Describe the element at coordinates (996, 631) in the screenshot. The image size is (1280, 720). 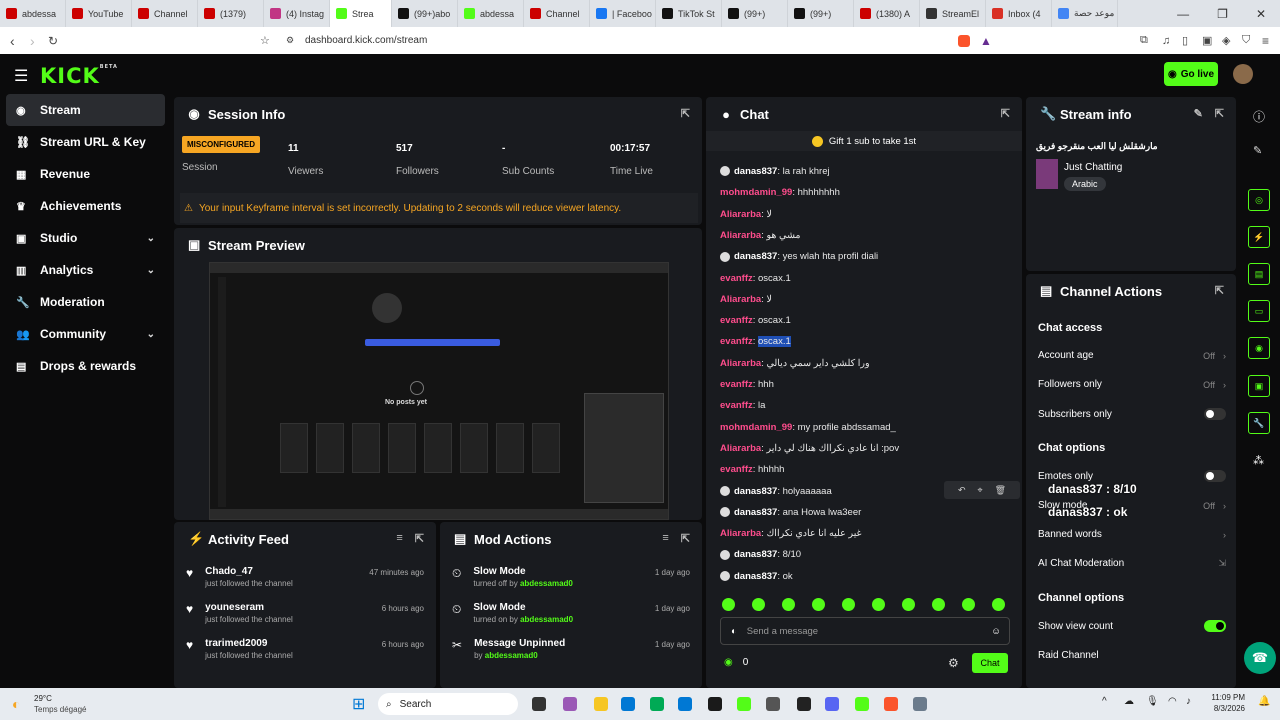
I see `emote-icon: ☺` at that location.